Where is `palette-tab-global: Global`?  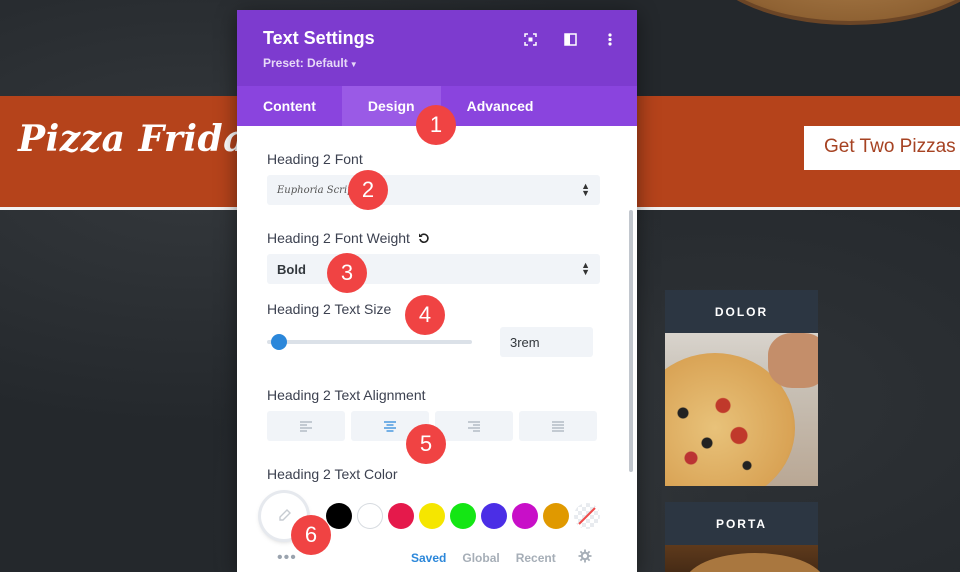
palette-tab-global: Global is located at coordinates (480, 558).